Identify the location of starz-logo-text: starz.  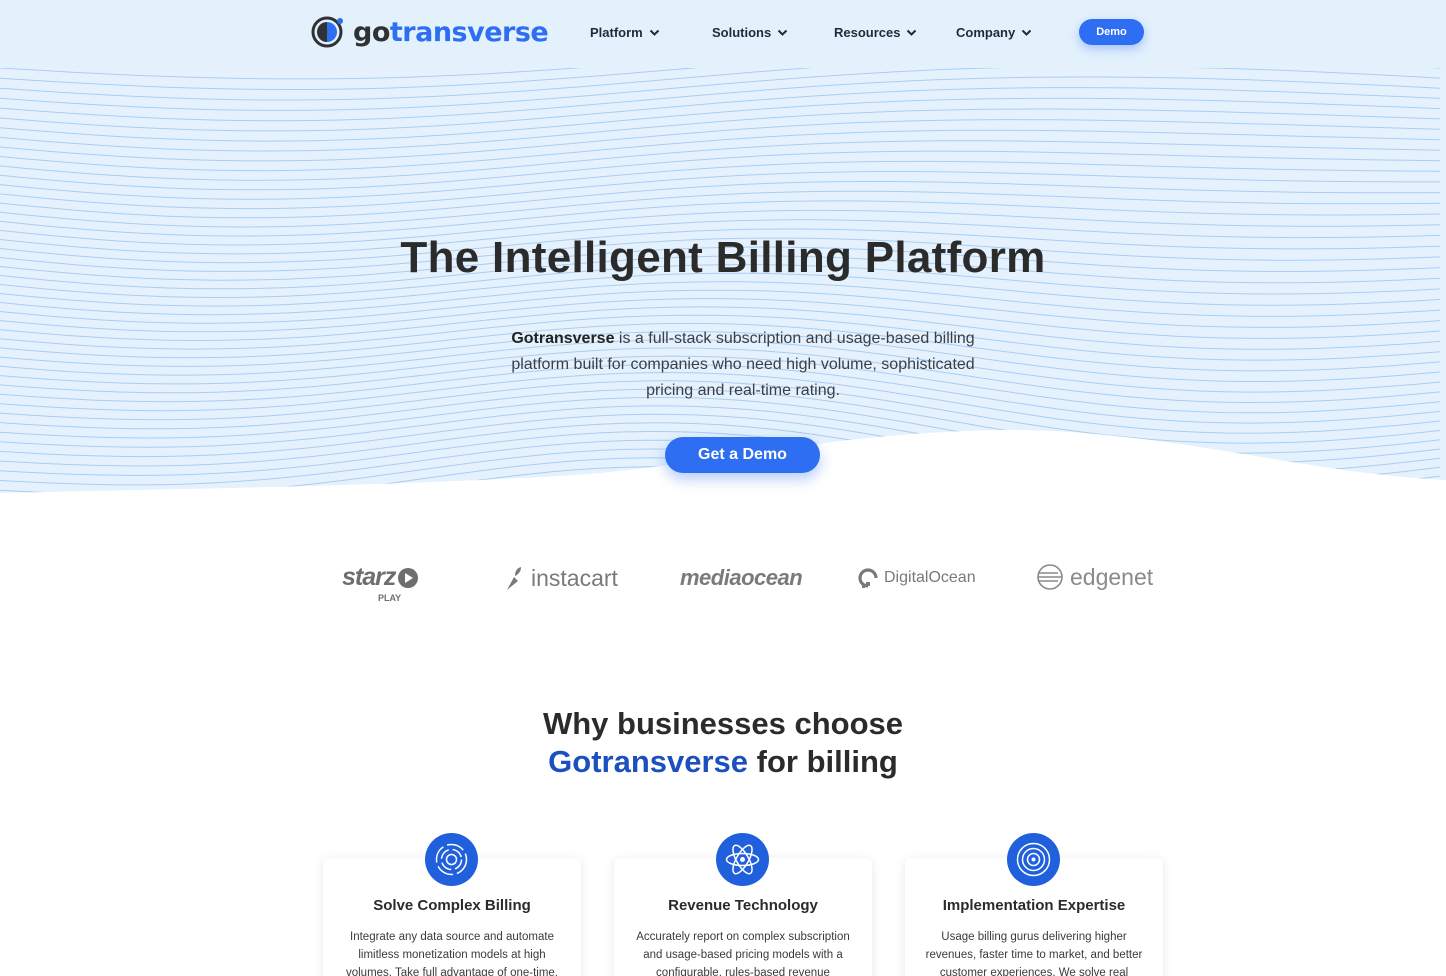
(369, 577).